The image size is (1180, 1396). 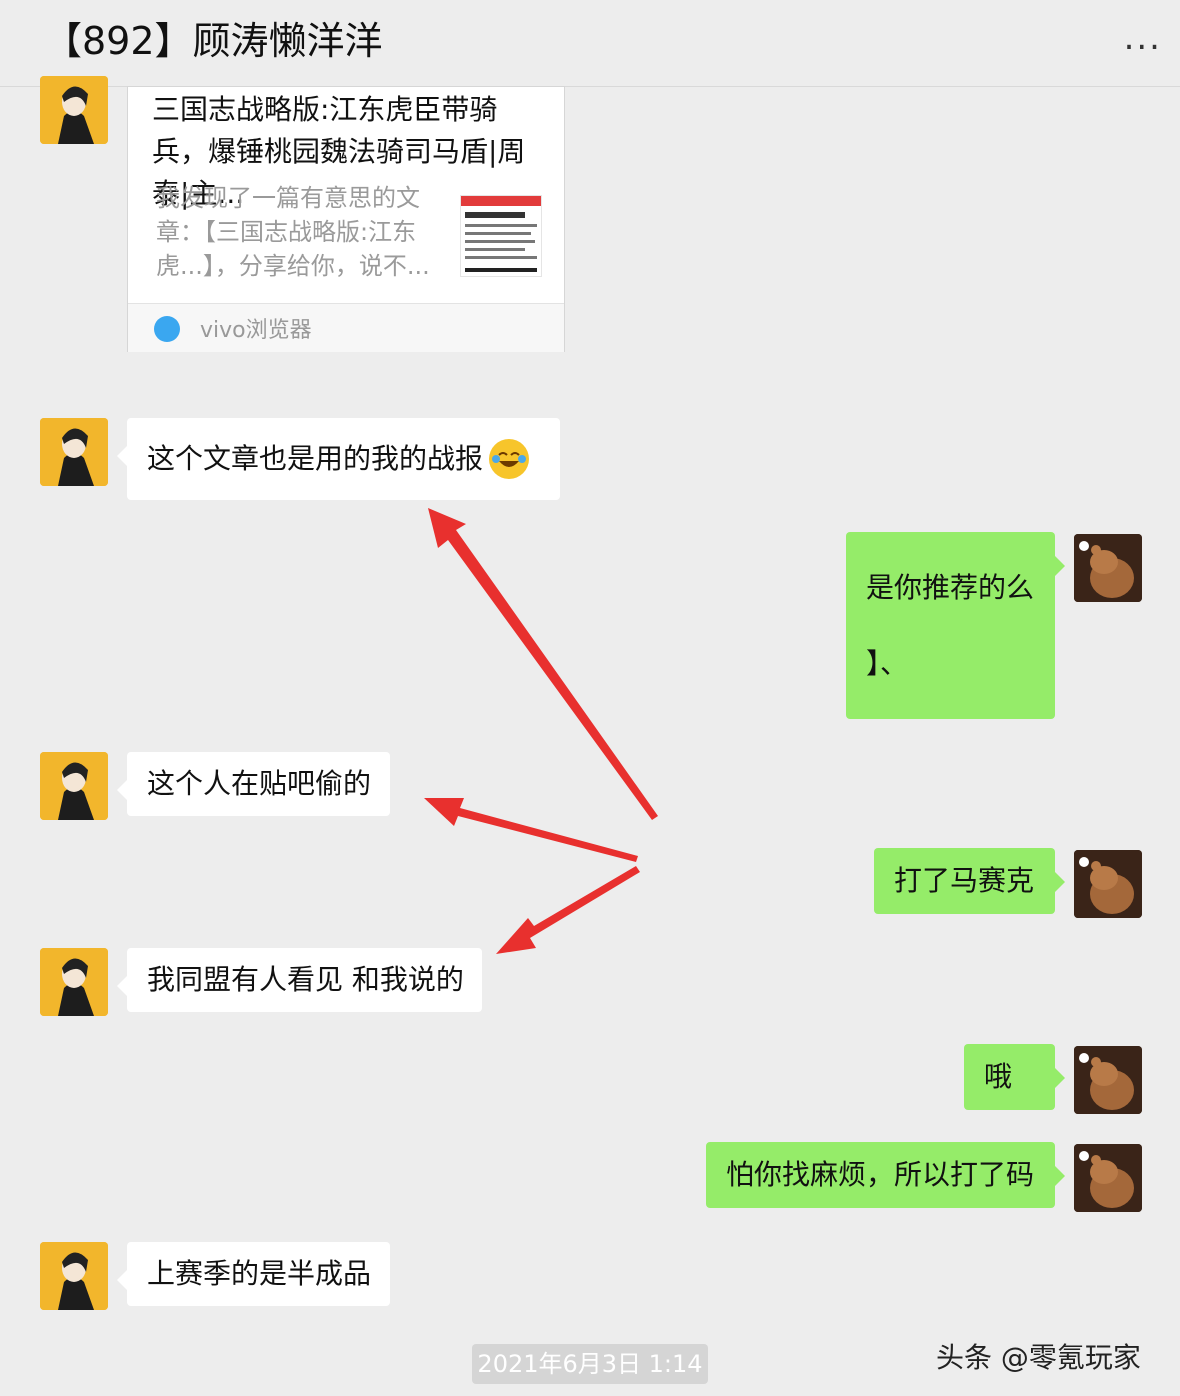 What do you see at coordinates (305, 979) in the screenshot?
I see `message-text: 我同盟有人看见 和我说的` at bounding box center [305, 979].